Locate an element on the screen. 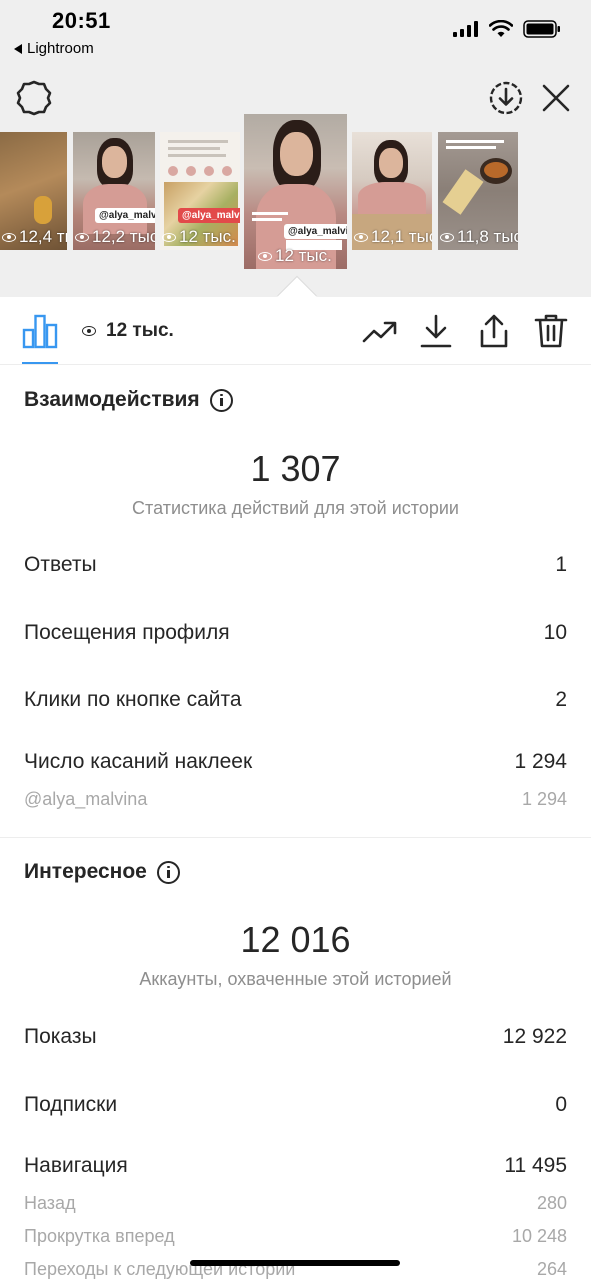  close-icon is located at coordinates (556, 98).